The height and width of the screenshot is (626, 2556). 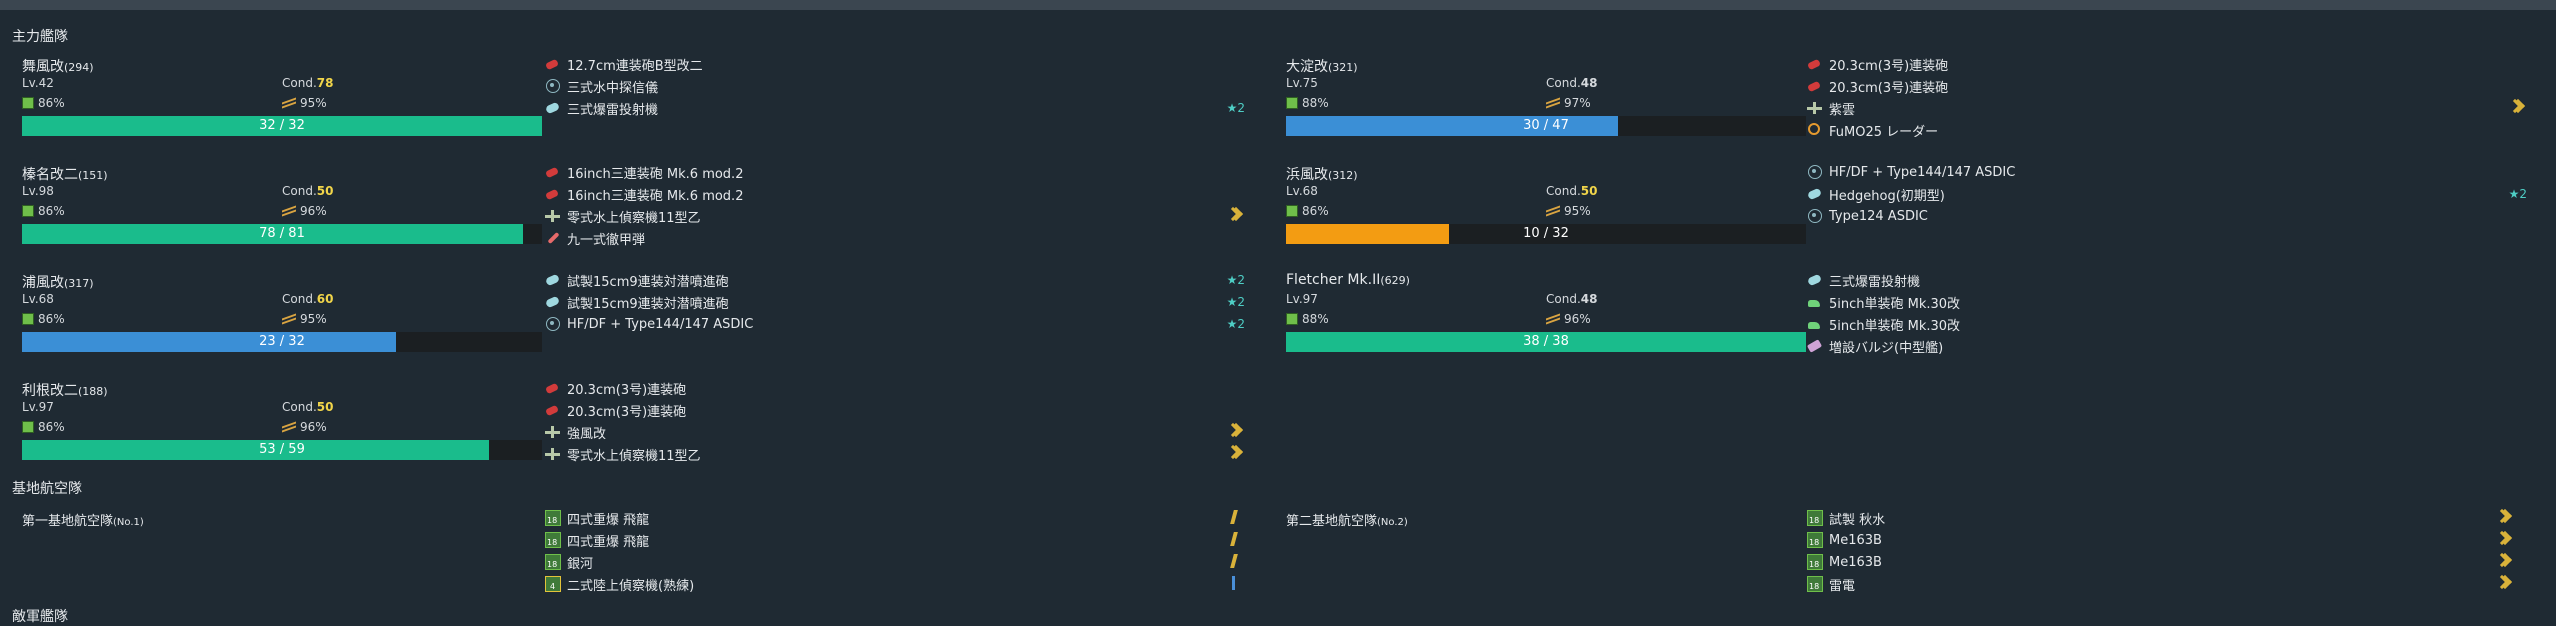 What do you see at coordinates (277, 322) in the screenshot?
I see `ship-card: 浦風改(317) Lv.68 Cond.60 86% 95% 23 / 32` at bounding box center [277, 322].